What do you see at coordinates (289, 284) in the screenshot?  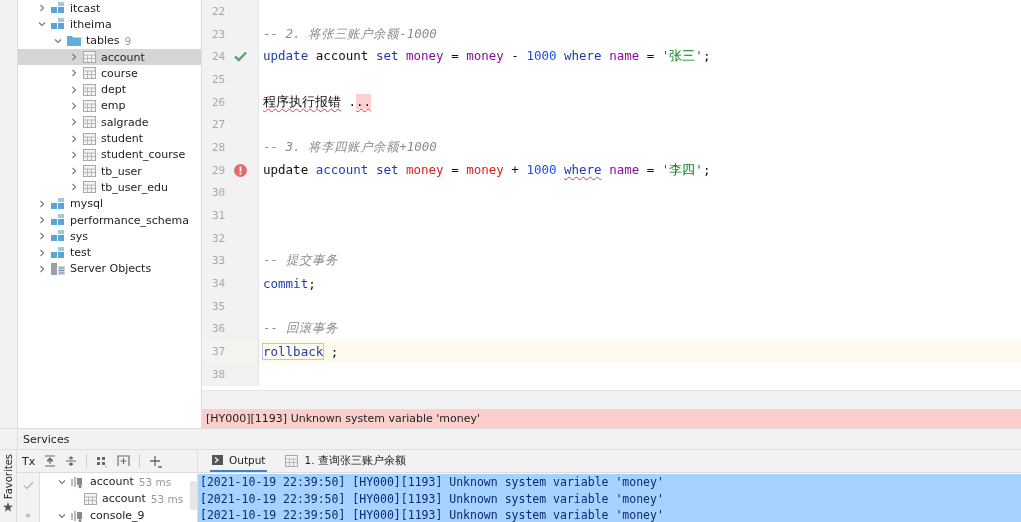 I see `code-line: commit;` at bounding box center [289, 284].